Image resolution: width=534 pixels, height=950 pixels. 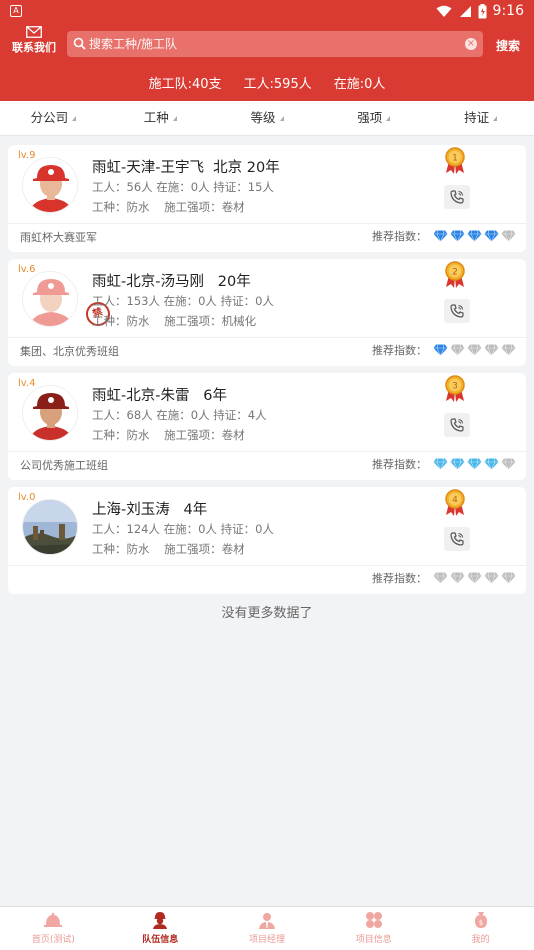 I want to click on team-name: 雨虹-天津-王宇飞 北京 20年, so click(x=186, y=168).